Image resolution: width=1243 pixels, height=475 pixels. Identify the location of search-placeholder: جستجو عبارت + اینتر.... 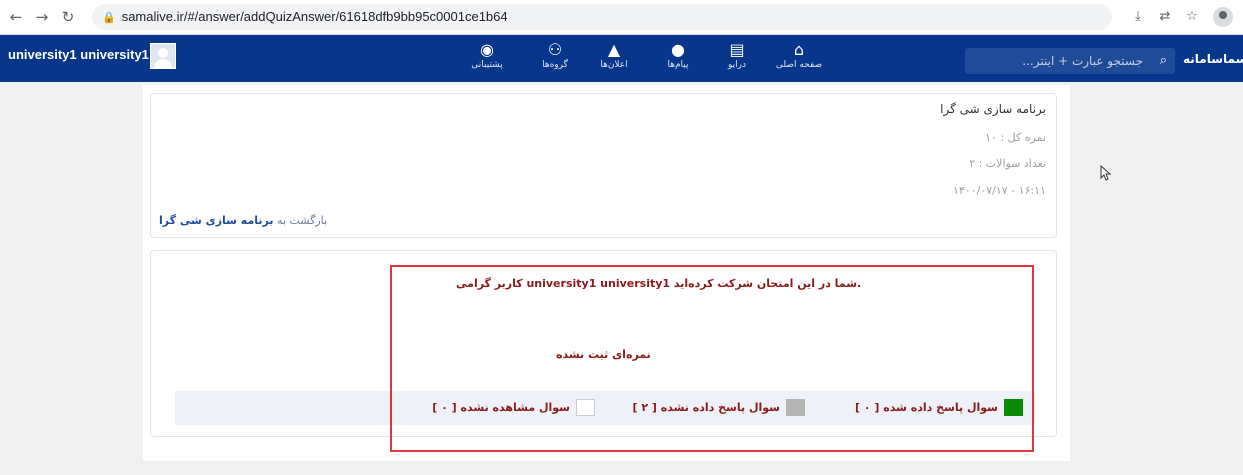
(1082, 61).